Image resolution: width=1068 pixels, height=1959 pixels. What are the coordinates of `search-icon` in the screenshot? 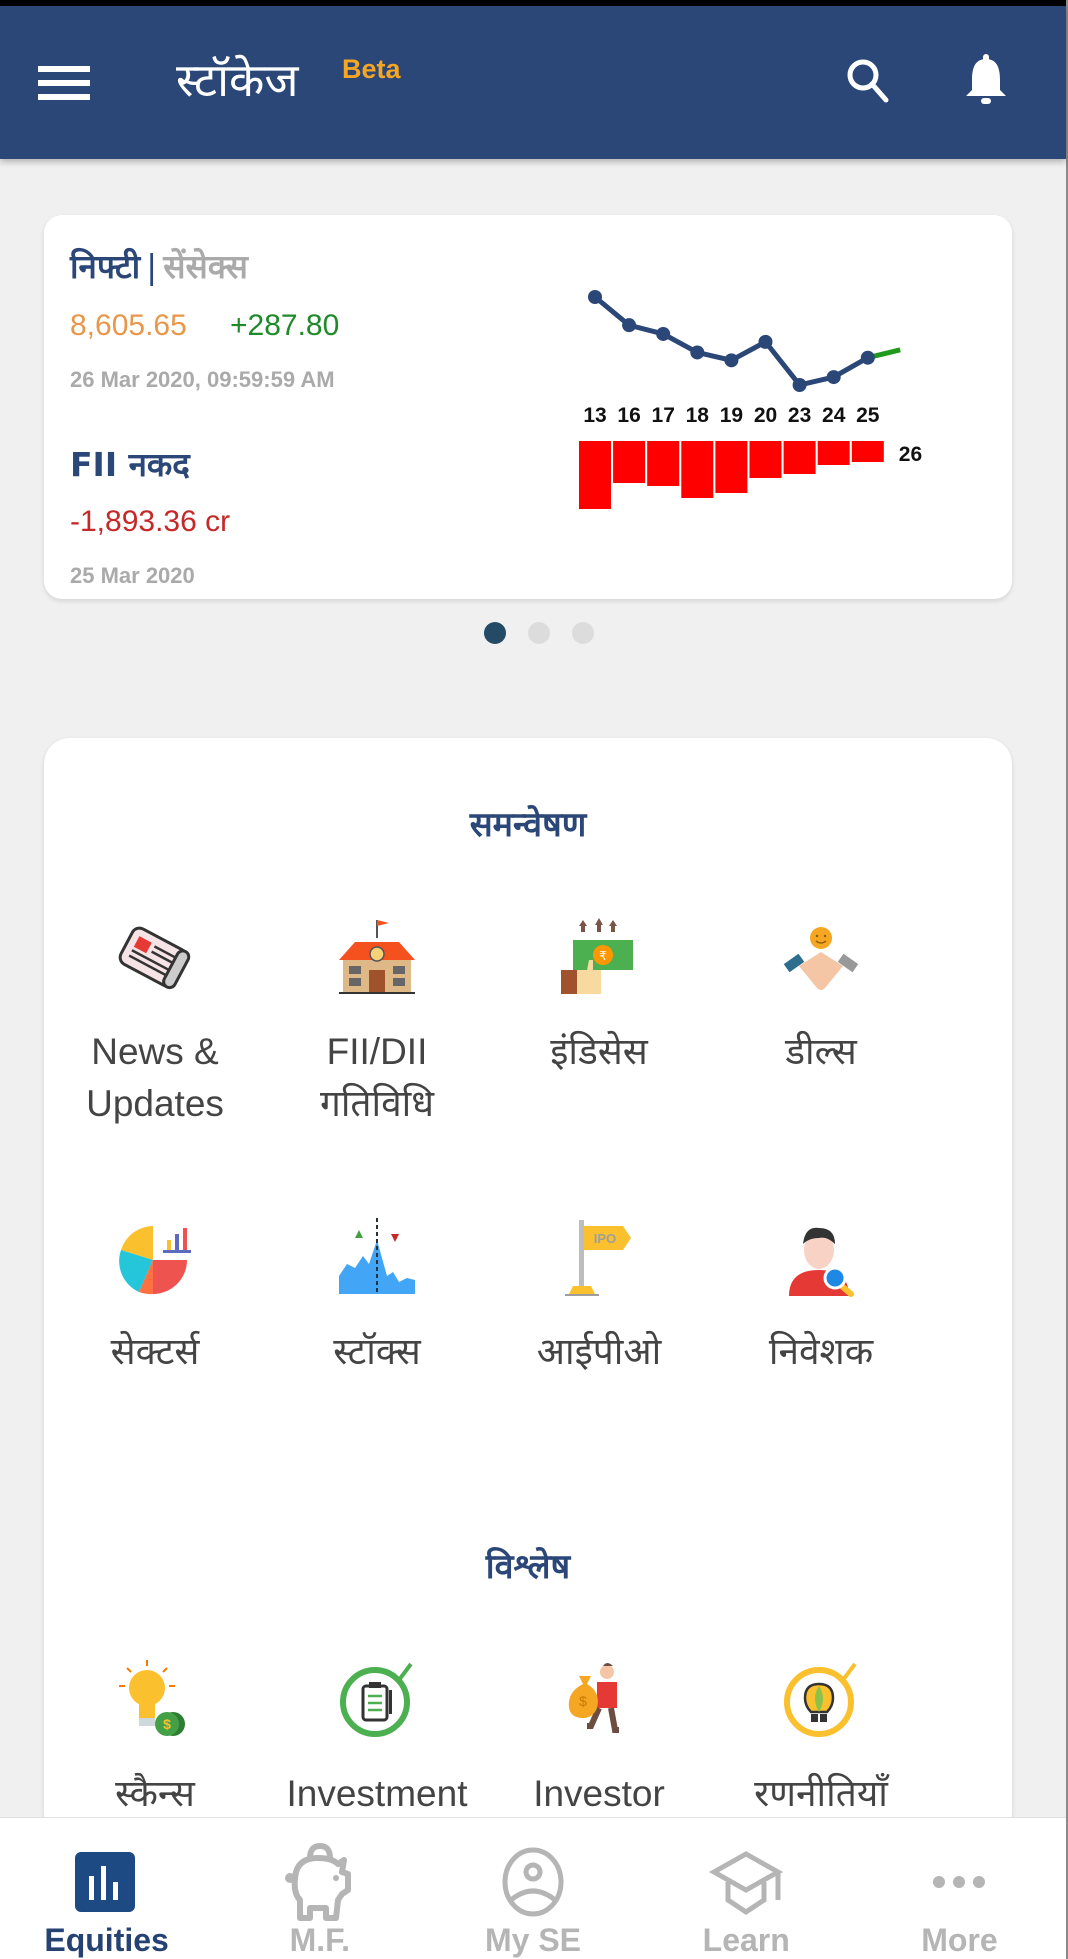 It's located at (868, 81).